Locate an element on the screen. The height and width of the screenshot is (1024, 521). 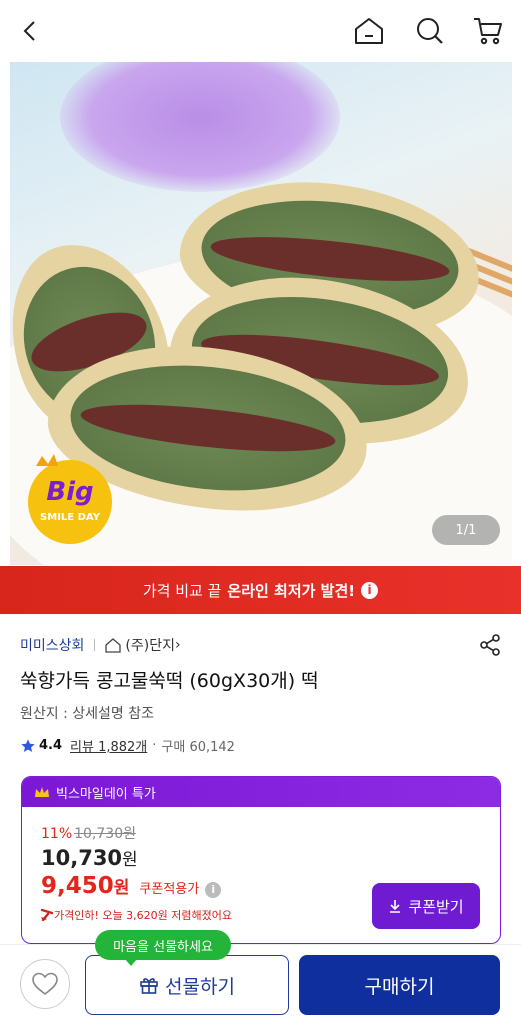
gift-icon is located at coordinates (149, 986).